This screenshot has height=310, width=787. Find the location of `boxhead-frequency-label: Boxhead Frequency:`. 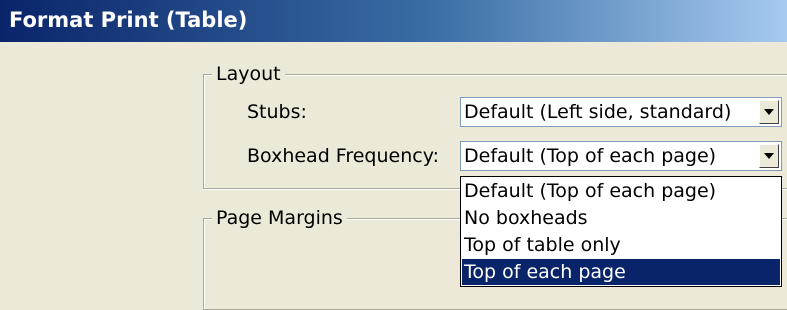

boxhead-frequency-label: Boxhead Frequency: is located at coordinates (343, 156).